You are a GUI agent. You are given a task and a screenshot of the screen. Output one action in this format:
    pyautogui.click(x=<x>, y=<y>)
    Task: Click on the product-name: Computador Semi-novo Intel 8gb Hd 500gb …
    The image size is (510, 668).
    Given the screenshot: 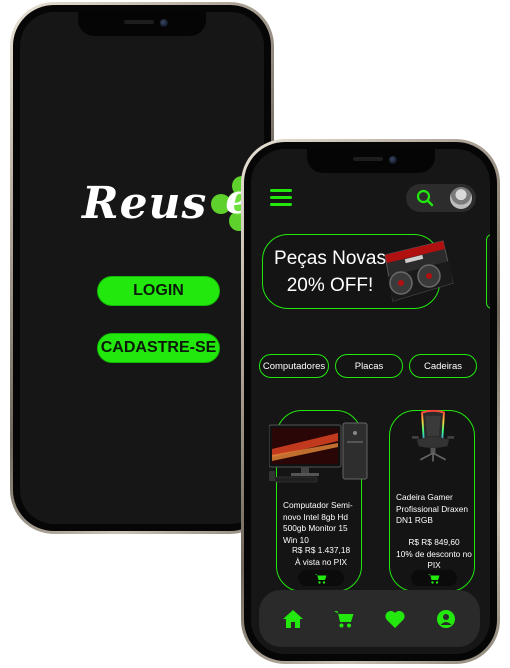 What is the action you would take?
    pyautogui.click(x=318, y=522)
    